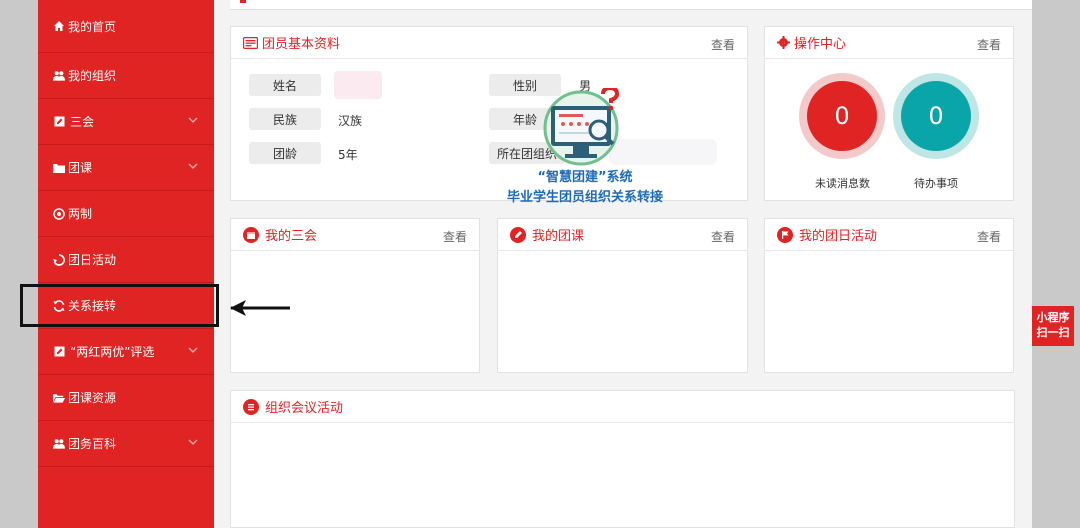  I want to click on todo-items-badge: 0, so click(936, 116).